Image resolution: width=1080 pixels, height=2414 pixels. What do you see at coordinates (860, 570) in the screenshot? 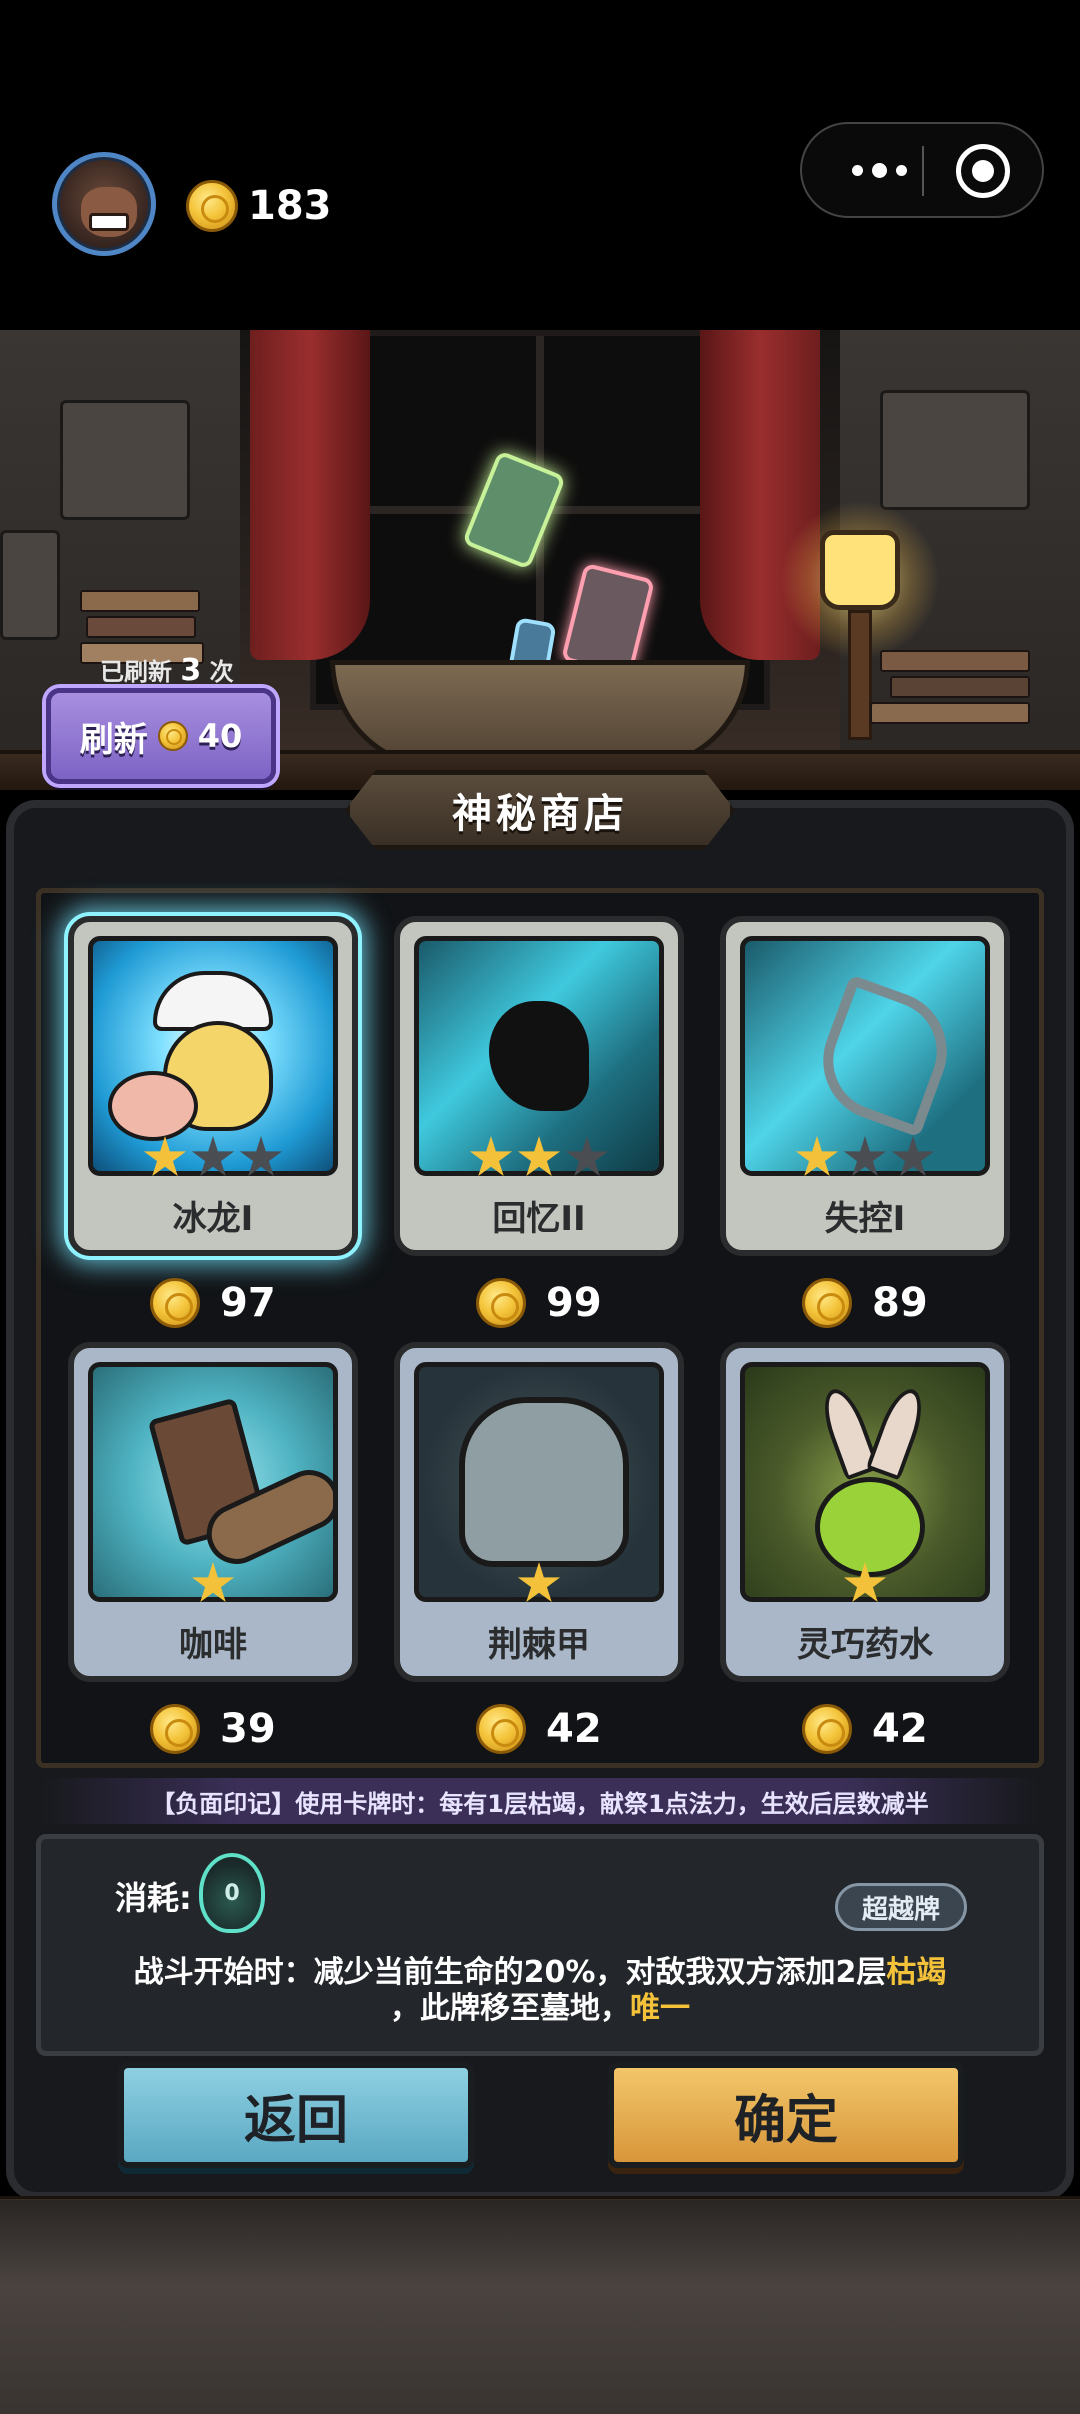
I see `lamp` at bounding box center [860, 570].